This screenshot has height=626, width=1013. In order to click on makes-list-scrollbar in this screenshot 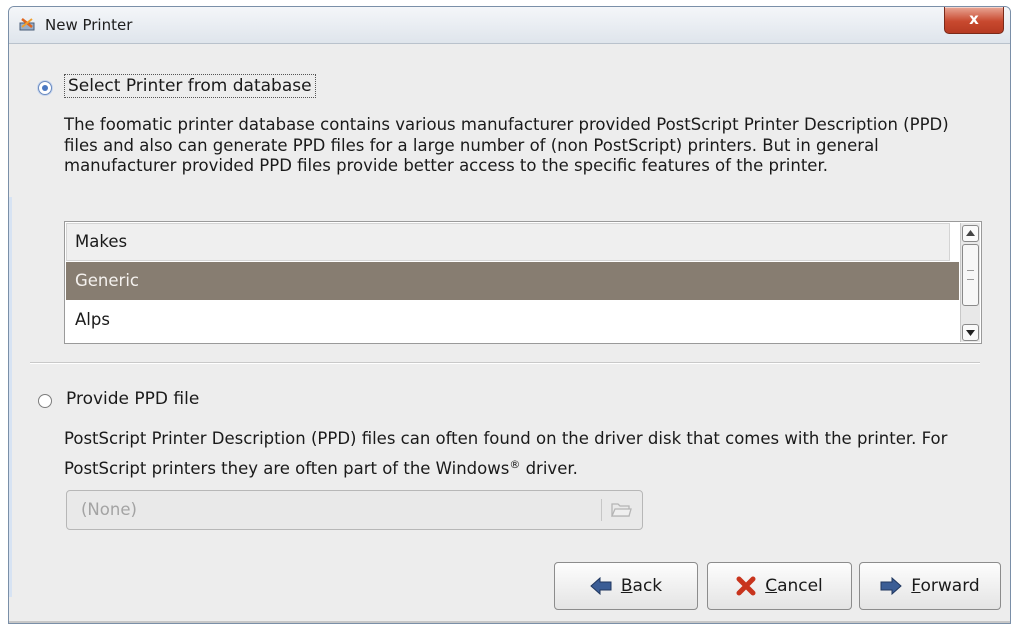, I will do `click(970, 282)`.